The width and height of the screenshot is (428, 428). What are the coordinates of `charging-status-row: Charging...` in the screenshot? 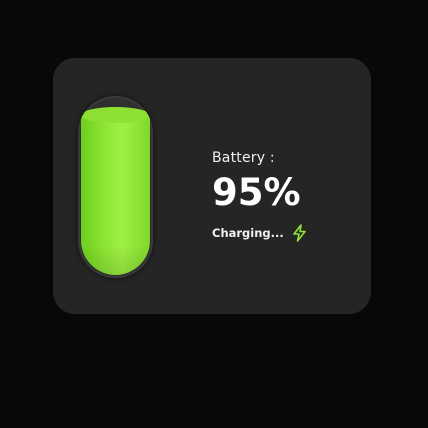 It's located at (259, 233).